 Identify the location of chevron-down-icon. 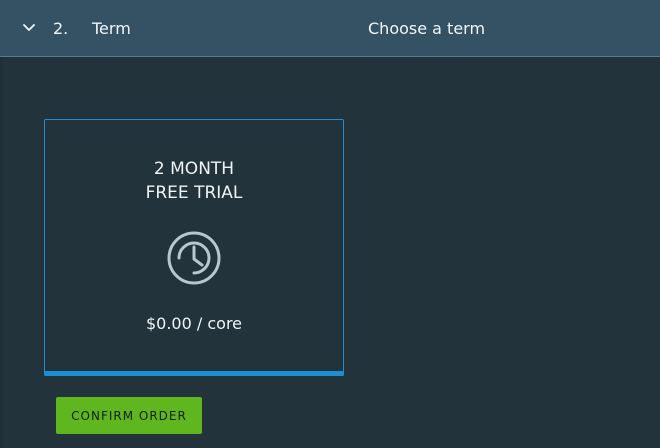
(29, 28).